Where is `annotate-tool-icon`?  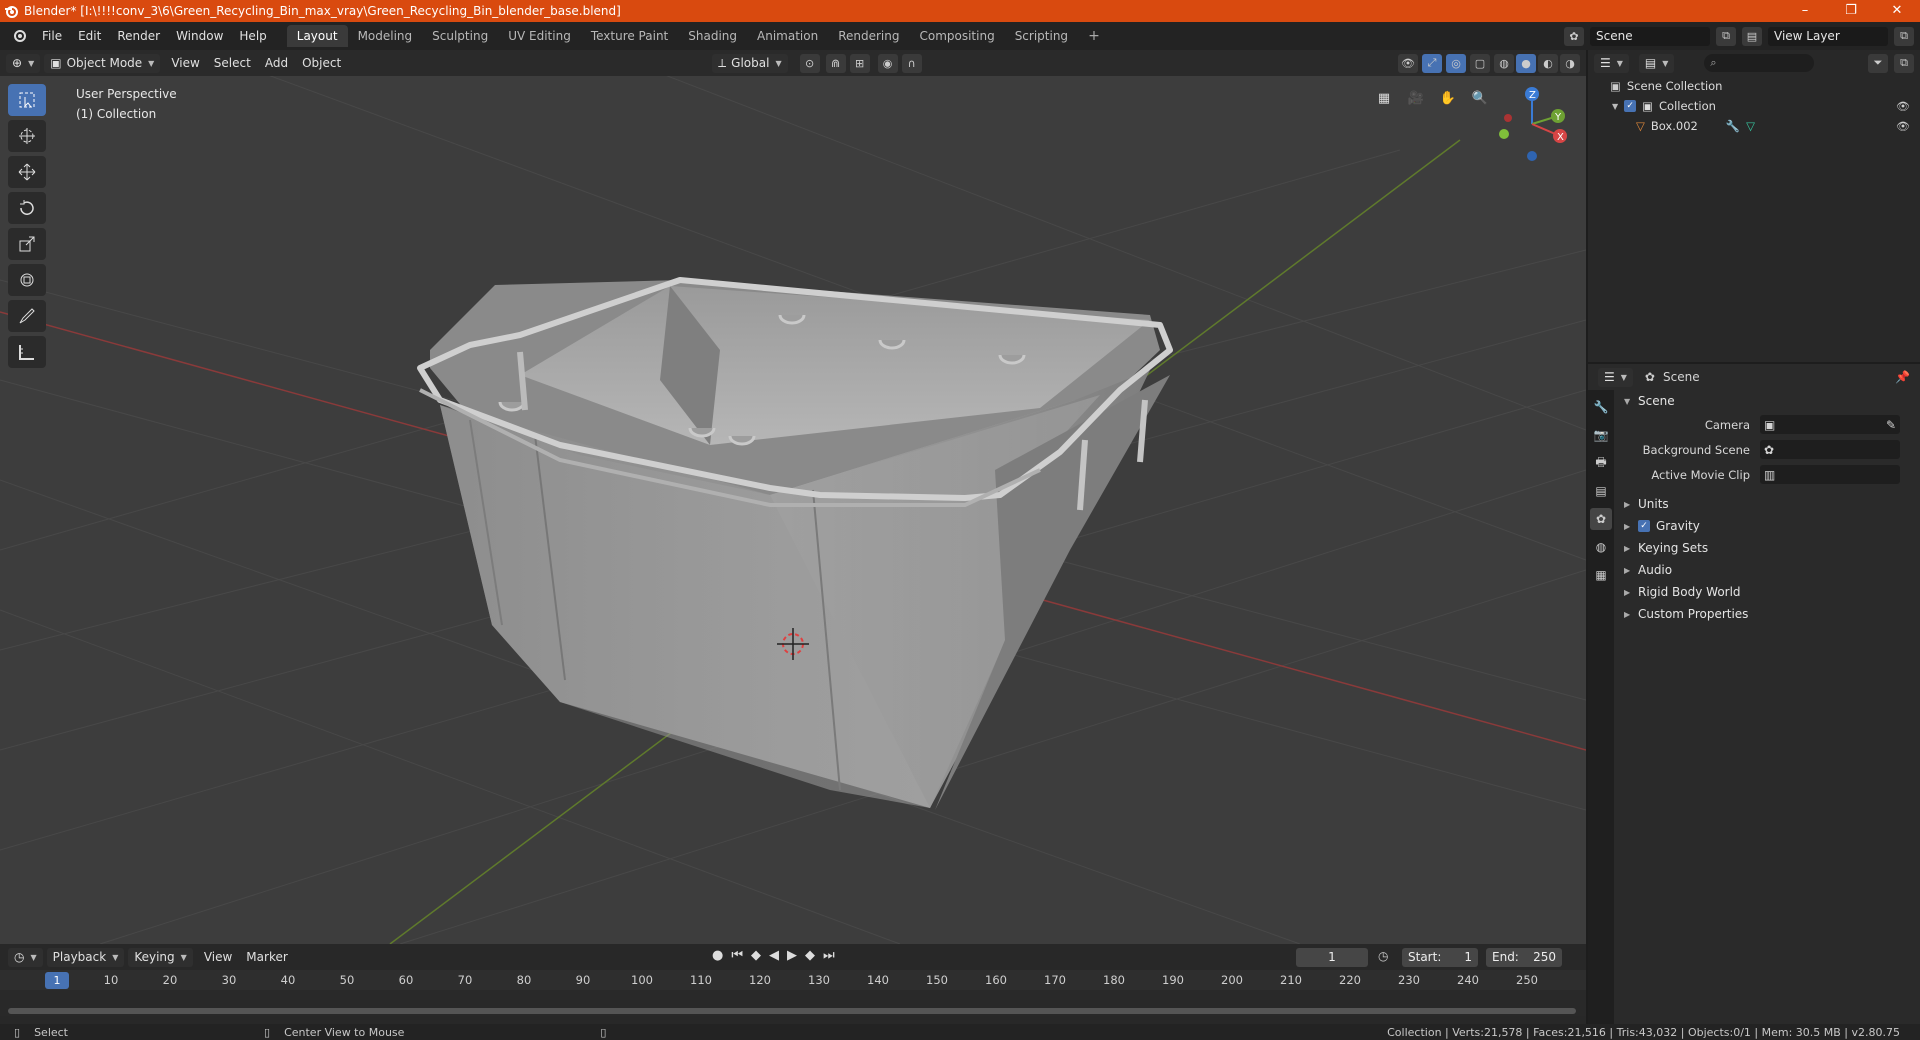
annotate-tool-icon is located at coordinates (27, 316).